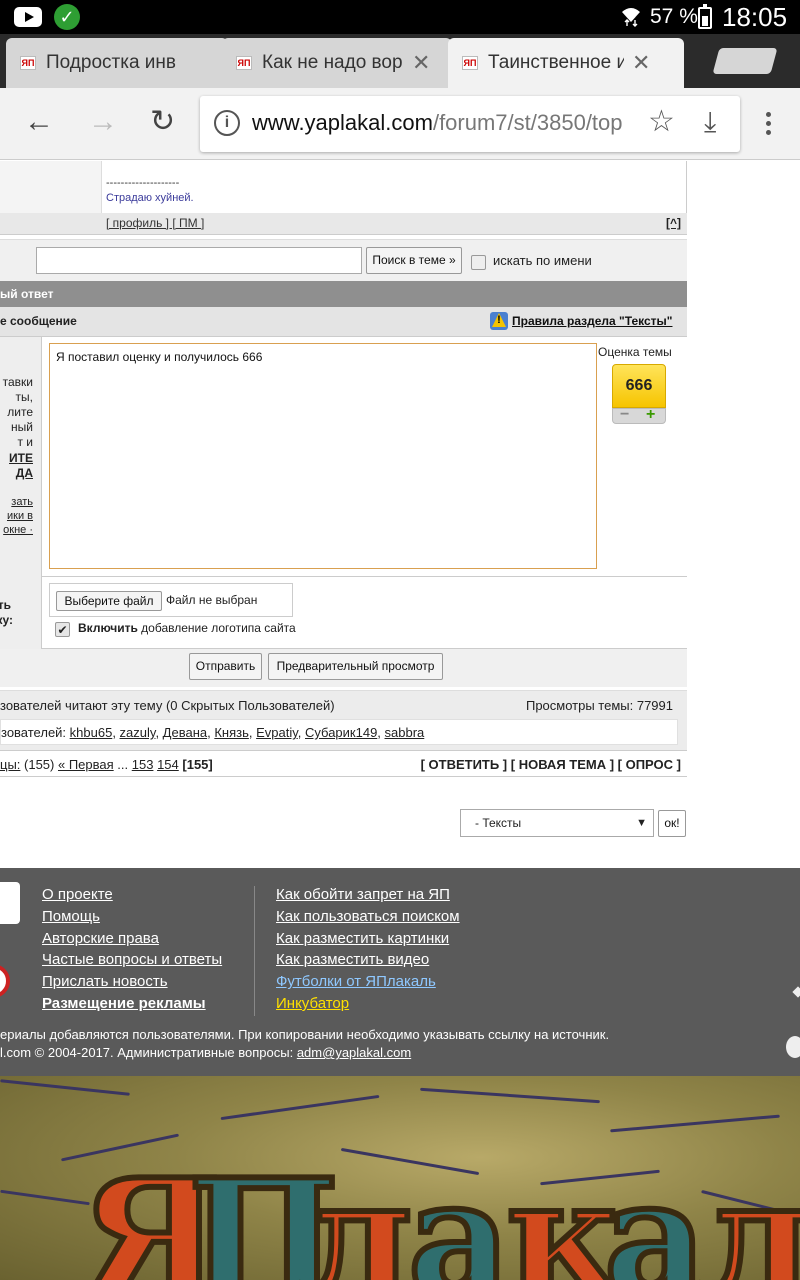 The height and width of the screenshot is (1280, 800). Describe the element at coordinates (624, 415) in the screenshot. I see `rating-minus-button: −` at that location.